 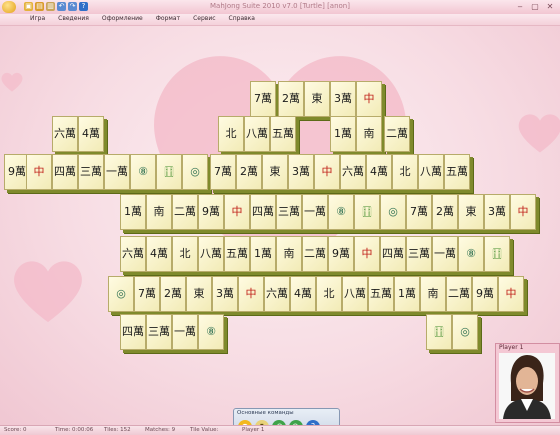 What do you see at coordinates (12, 82) in the screenshot?
I see `background-heart-small` at bounding box center [12, 82].